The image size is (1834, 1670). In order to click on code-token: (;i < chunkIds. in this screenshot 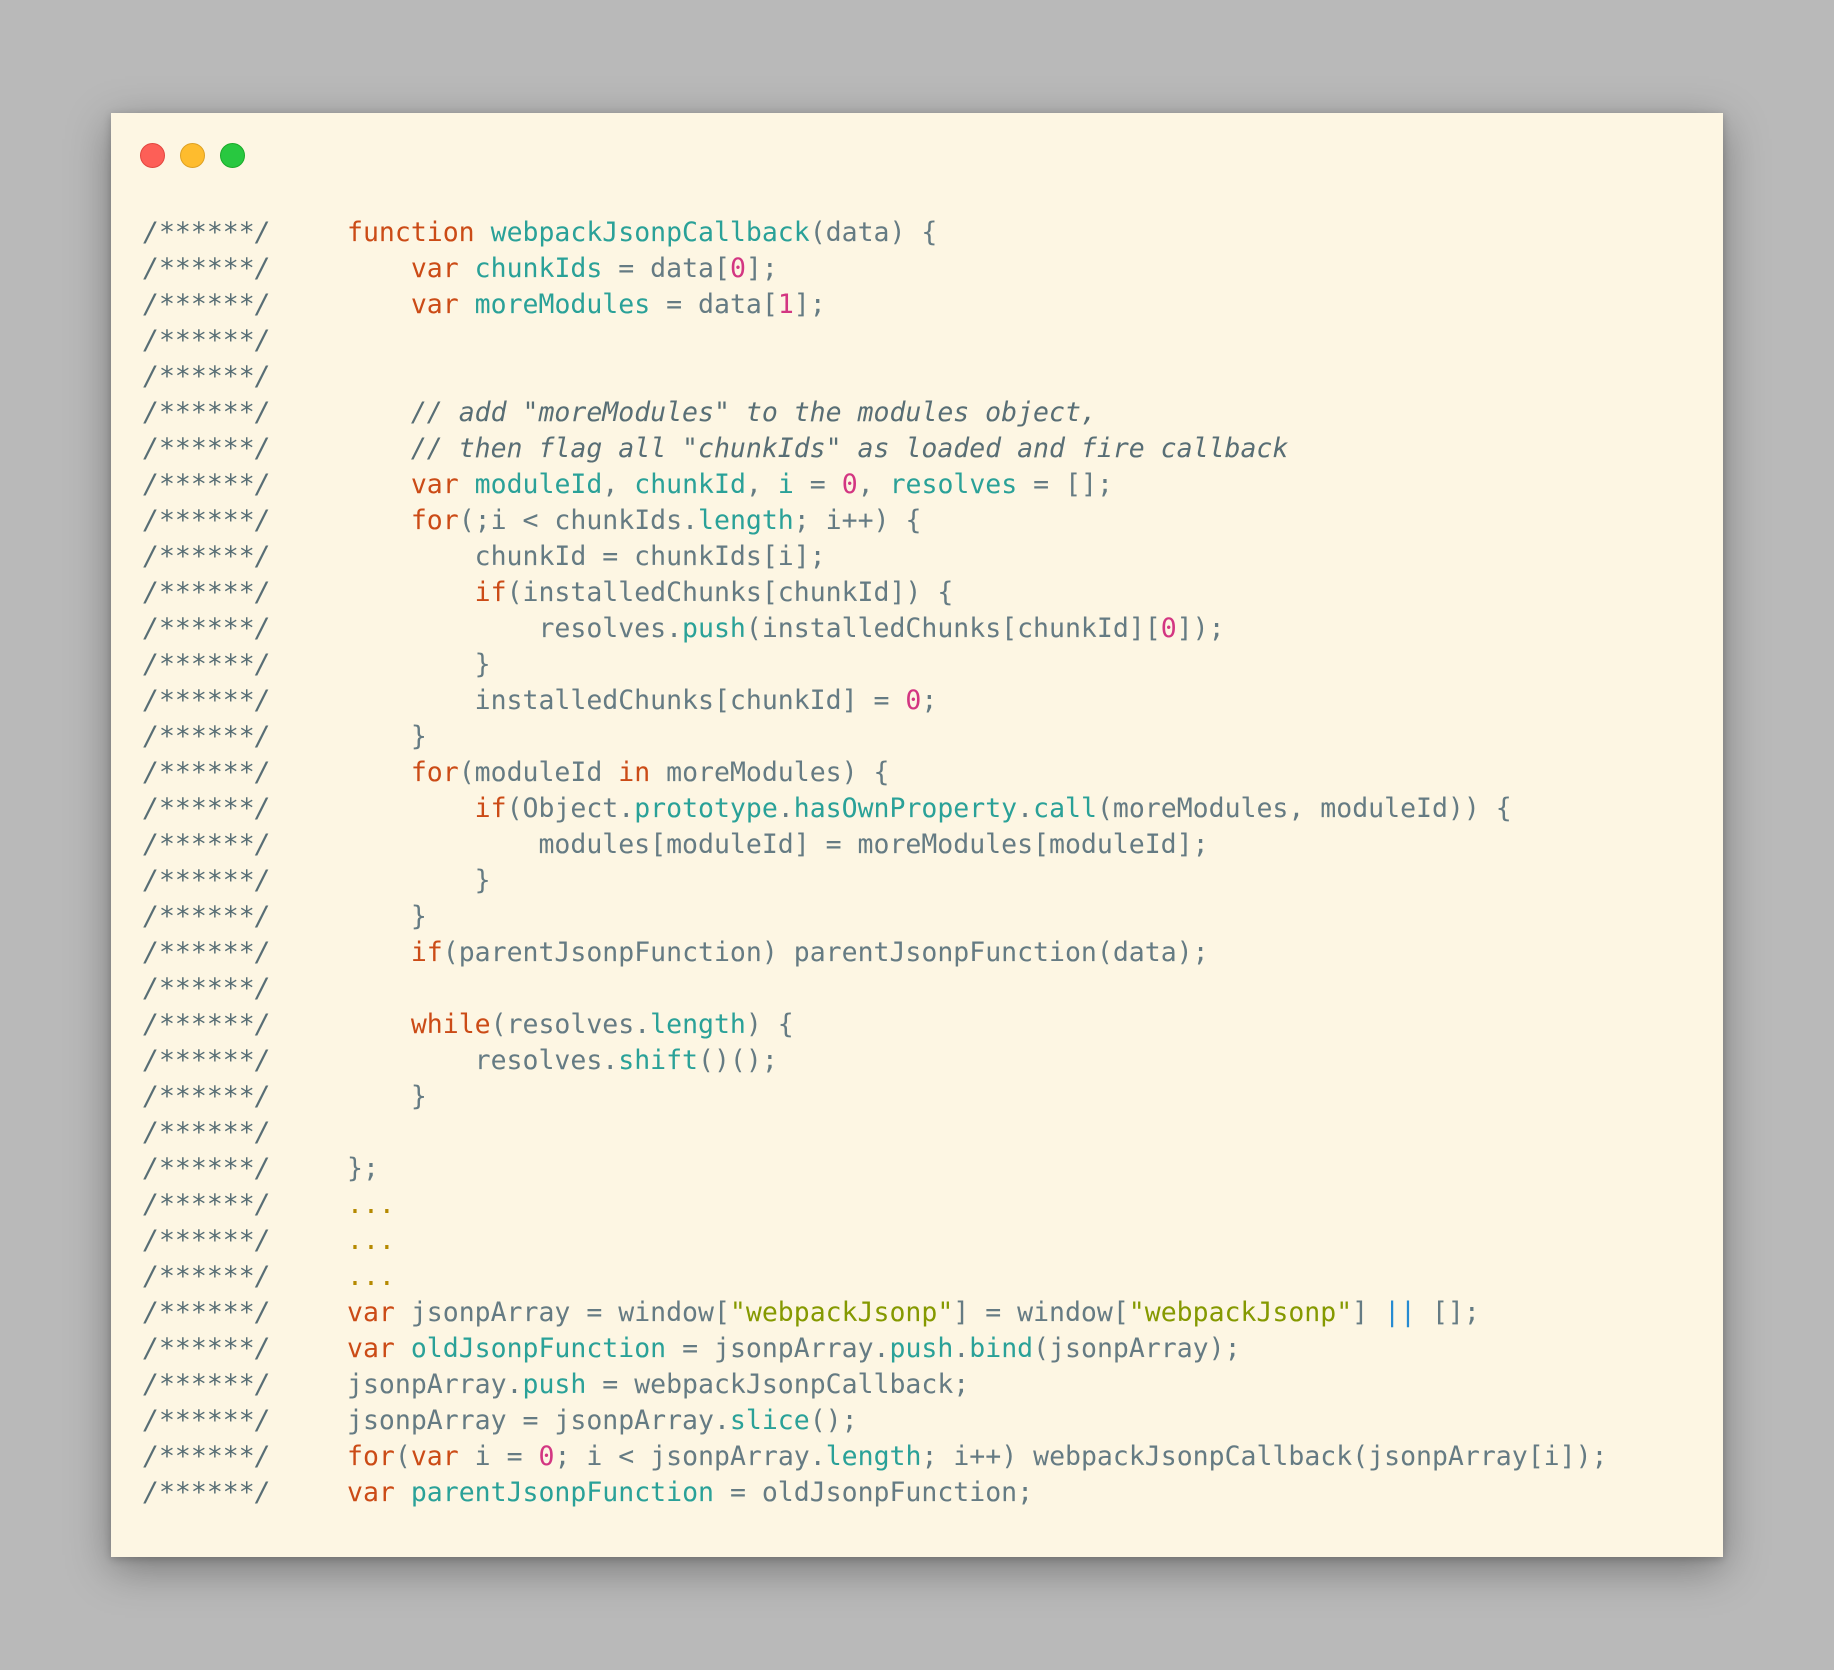, I will do `click(578, 520)`.